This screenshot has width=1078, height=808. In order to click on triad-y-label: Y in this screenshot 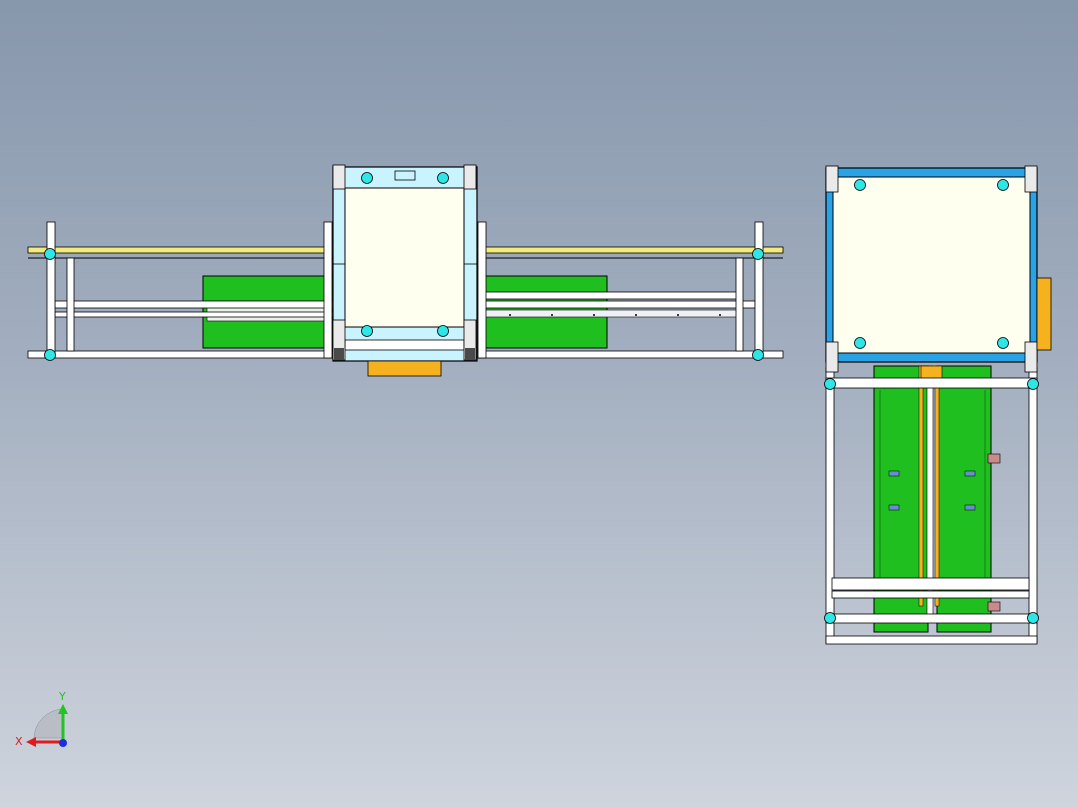, I will do `click(62, 696)`.